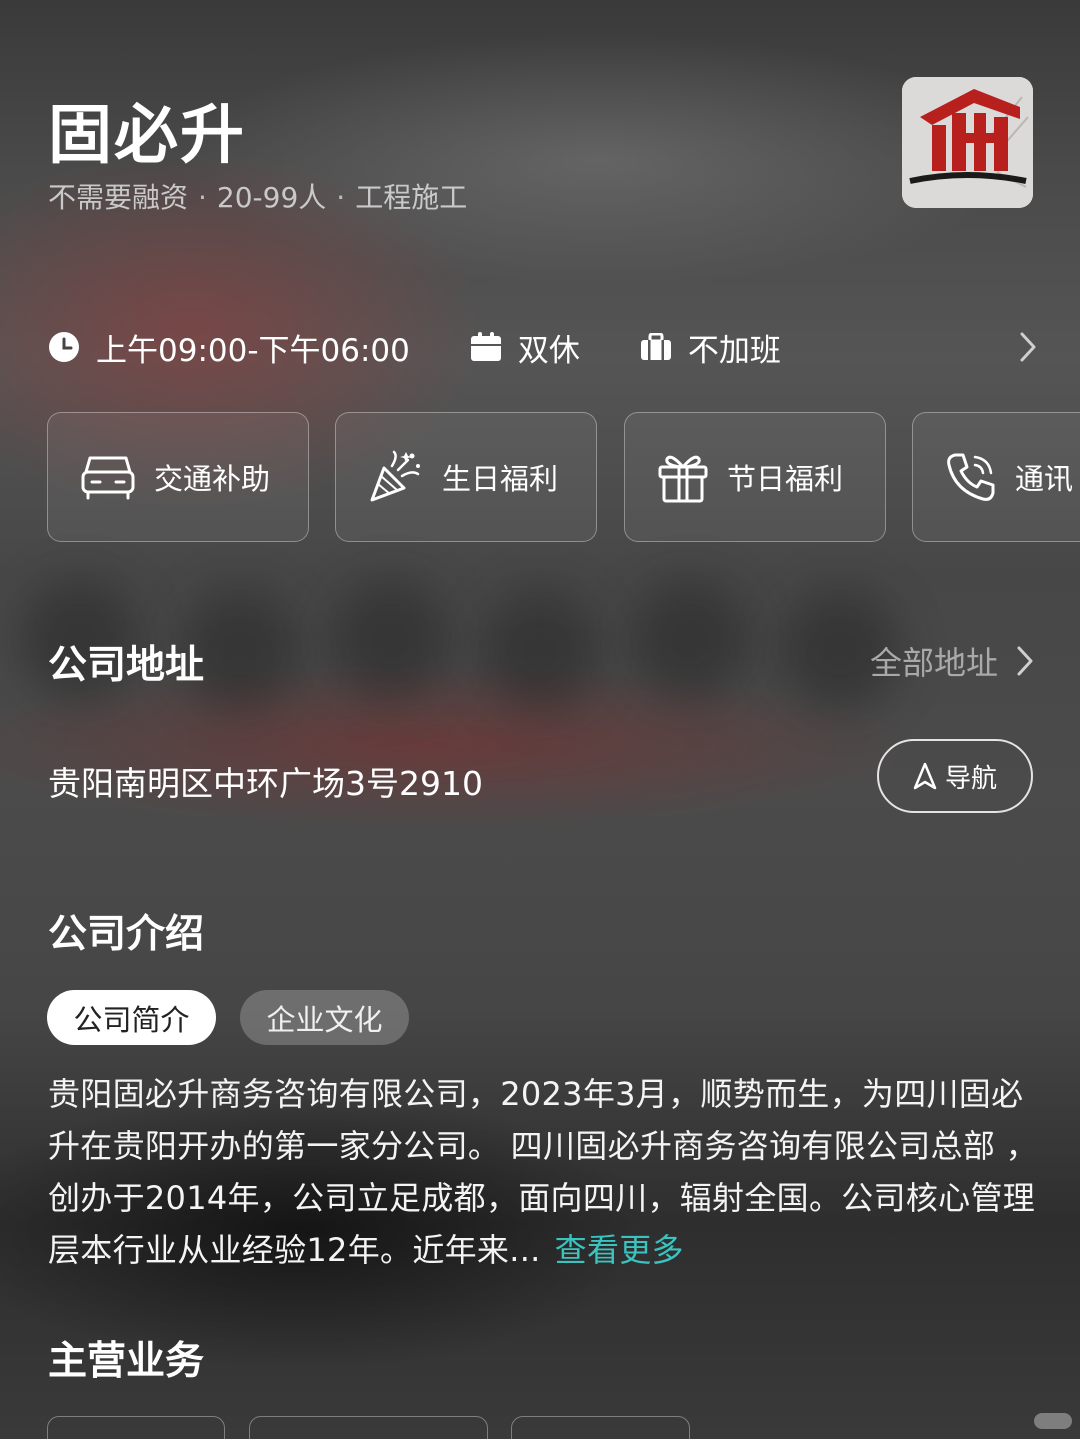  What do you see at coordinates (411, 197) in the screenshot?
I see `industry-tag: 工程施工` at bounding box center [411, 197].